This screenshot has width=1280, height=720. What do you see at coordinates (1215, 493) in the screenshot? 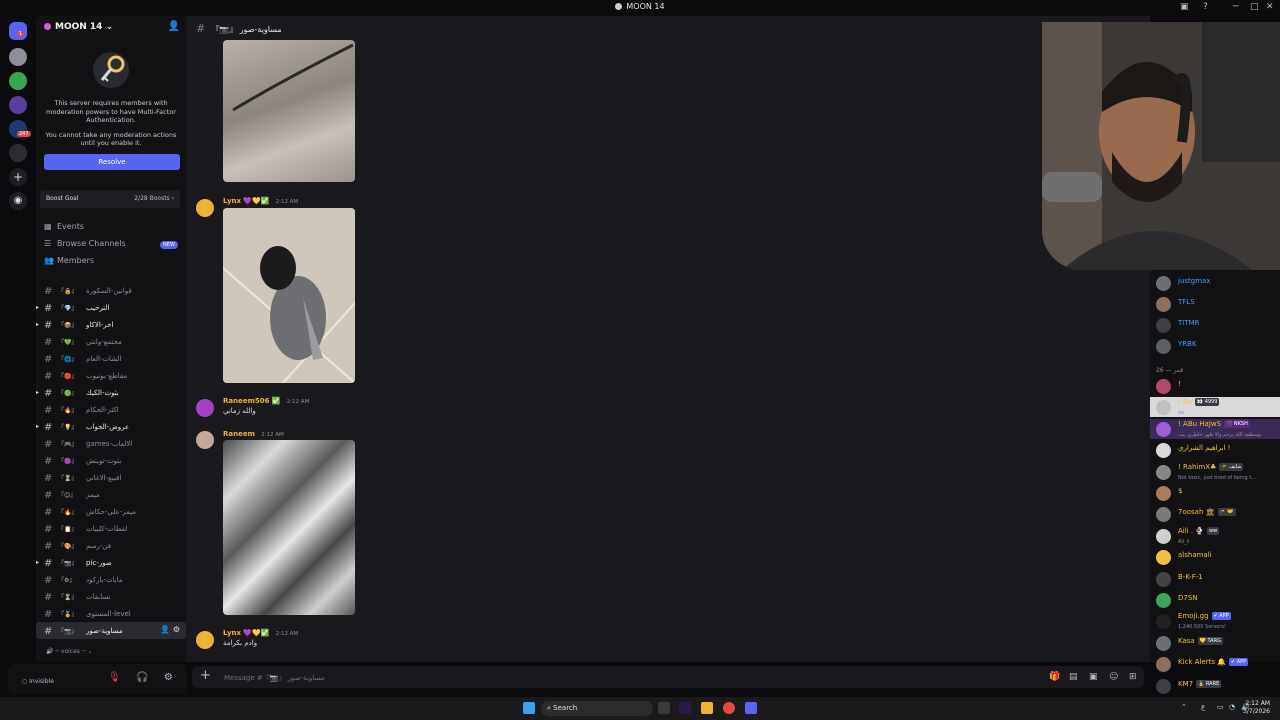
I see `member-item: $` at bounding box center [1215, 493].